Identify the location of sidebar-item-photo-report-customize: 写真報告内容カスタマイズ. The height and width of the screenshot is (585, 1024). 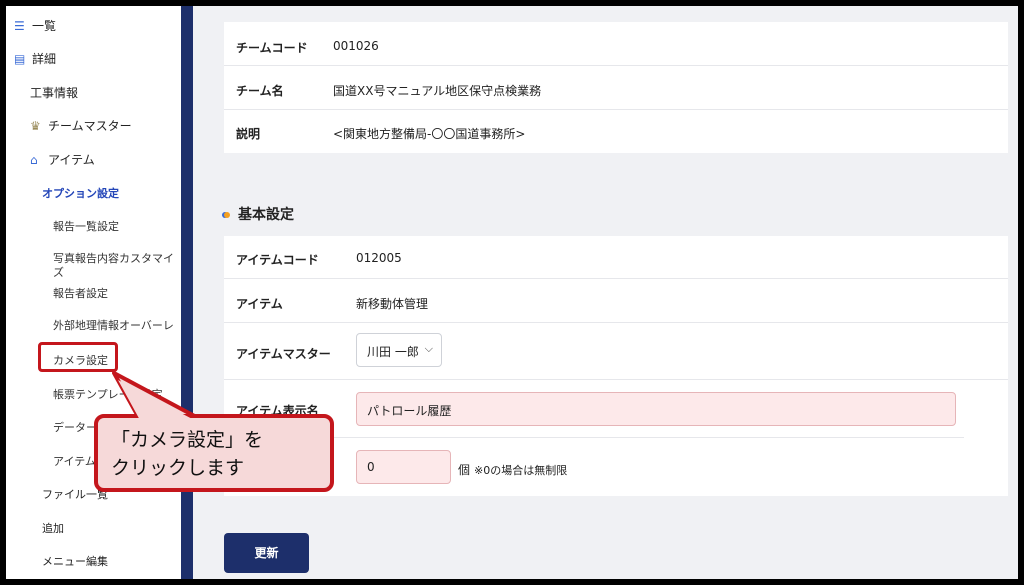
(118, 266).